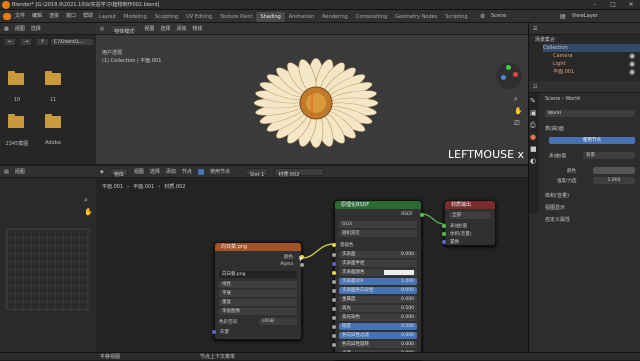 Image resolution: width=640 pixels, height=361 pixels. What do you see at coordinates (135, 17) in the screenshot?
I see `tab-modeling: Modeling` at bounding box center [135, 17].